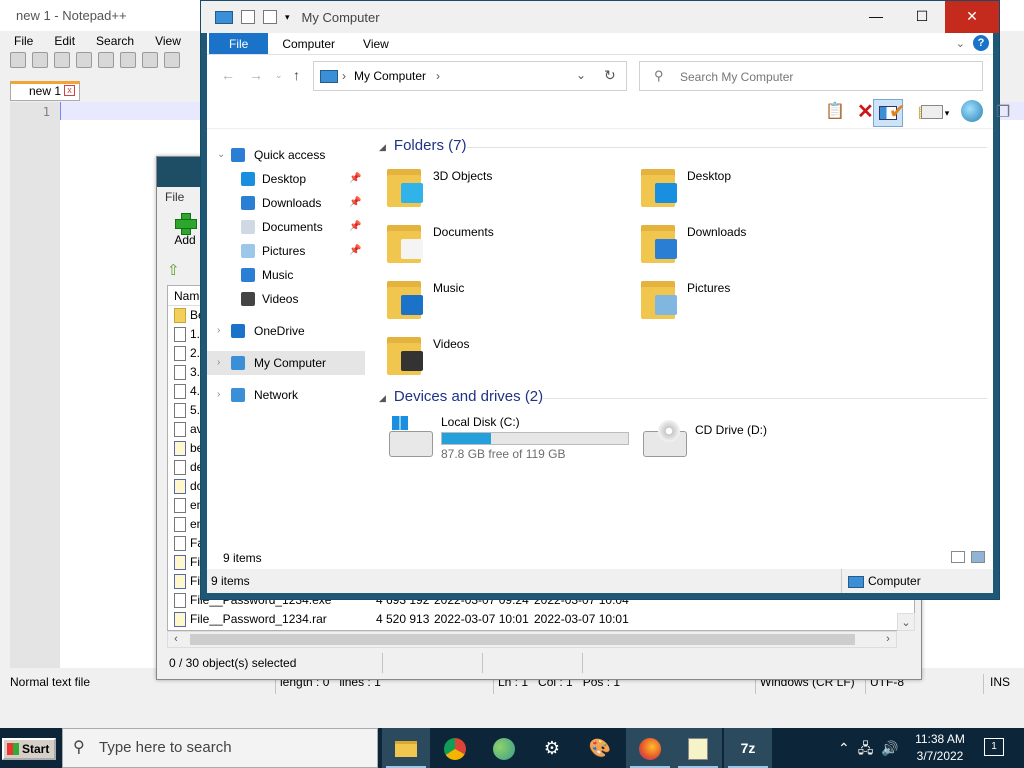 Image resolution: width=1024 pixels, height=768 pixels. What do you see at coordinates (600, 748) in the screenshot?
I see `paint-taskbar-icon: 🎨` at bounding box center [600, 748].